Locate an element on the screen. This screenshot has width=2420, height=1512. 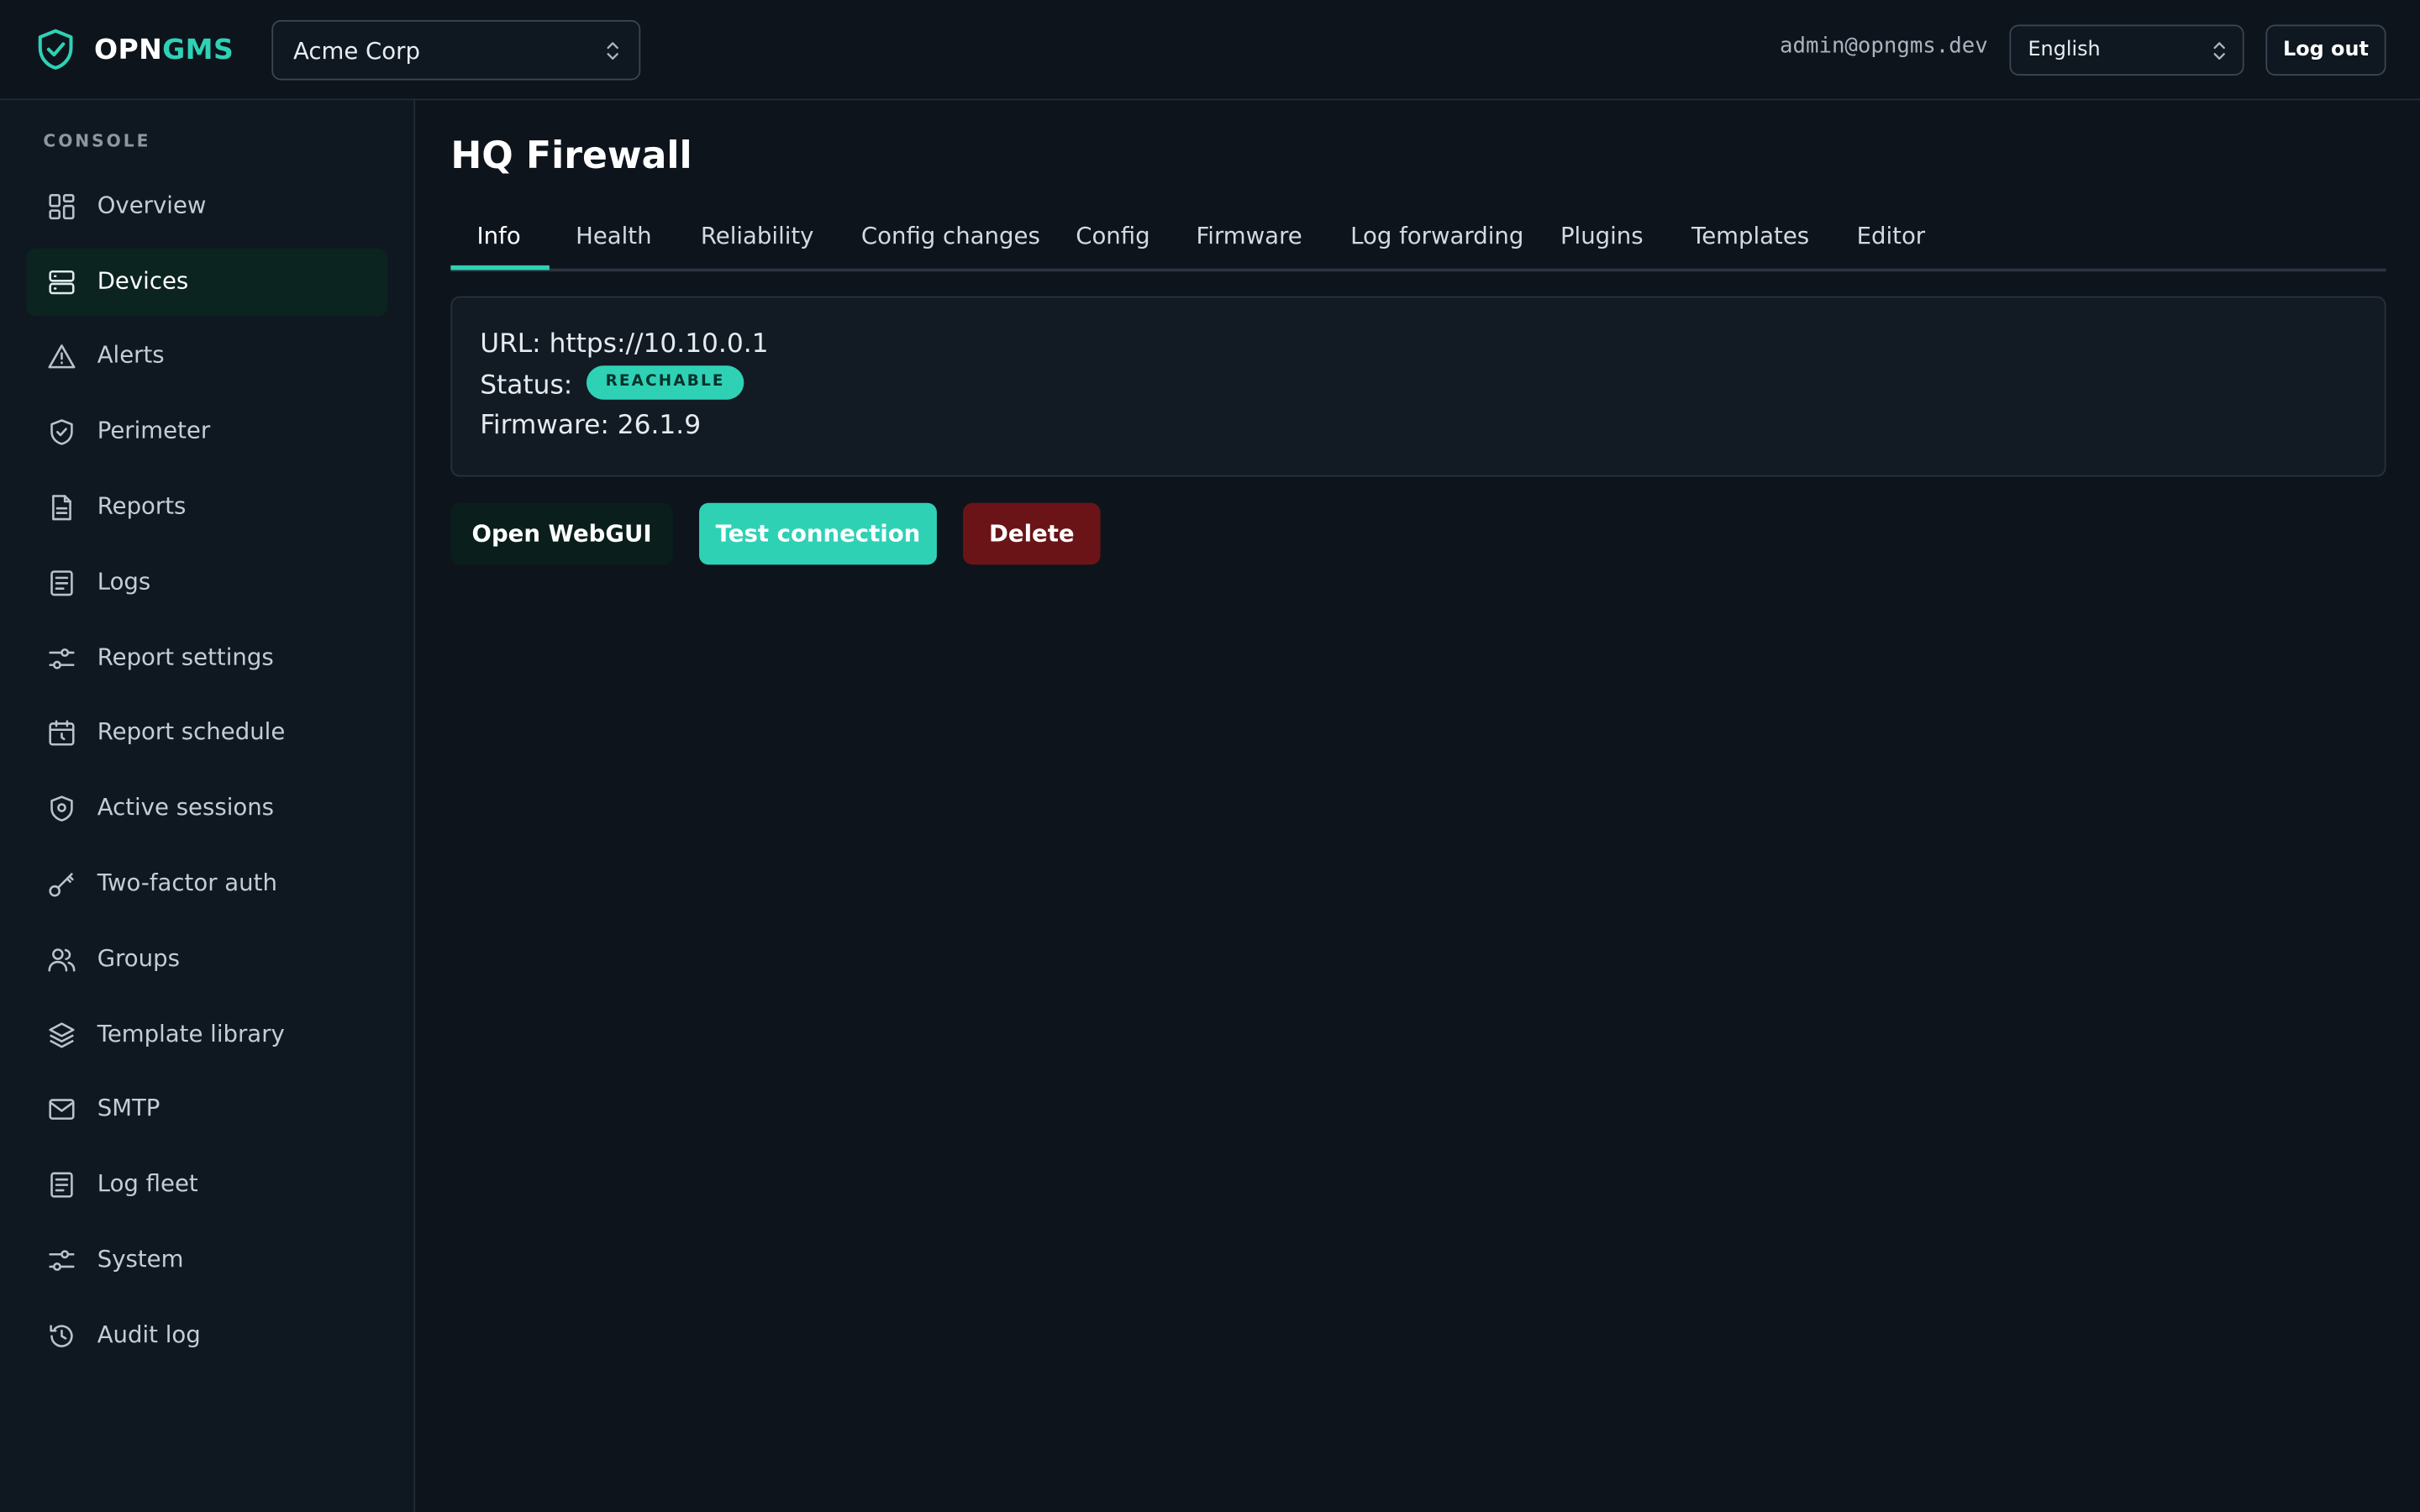
user-email: admin@opngms.dev is located at coordinates (1884, 46).